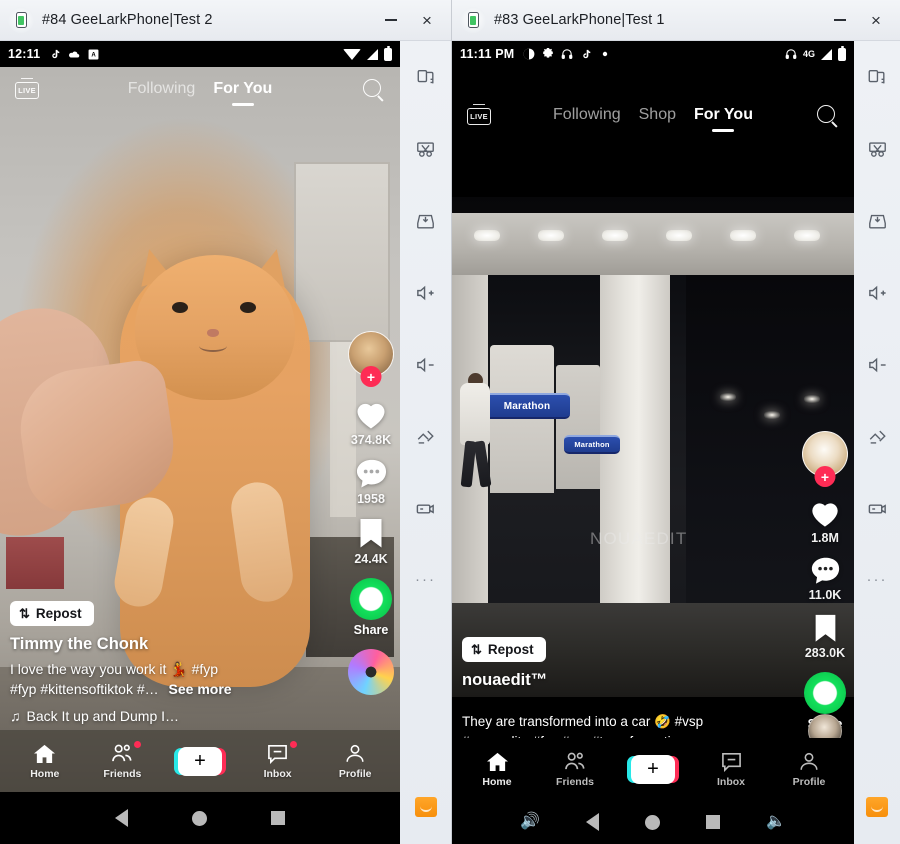 The height and width of the screenshot is (844, 900). Describe the element at coordinates (371, 422) in the screenshot. I see `like-button: 374.8K` at that location.